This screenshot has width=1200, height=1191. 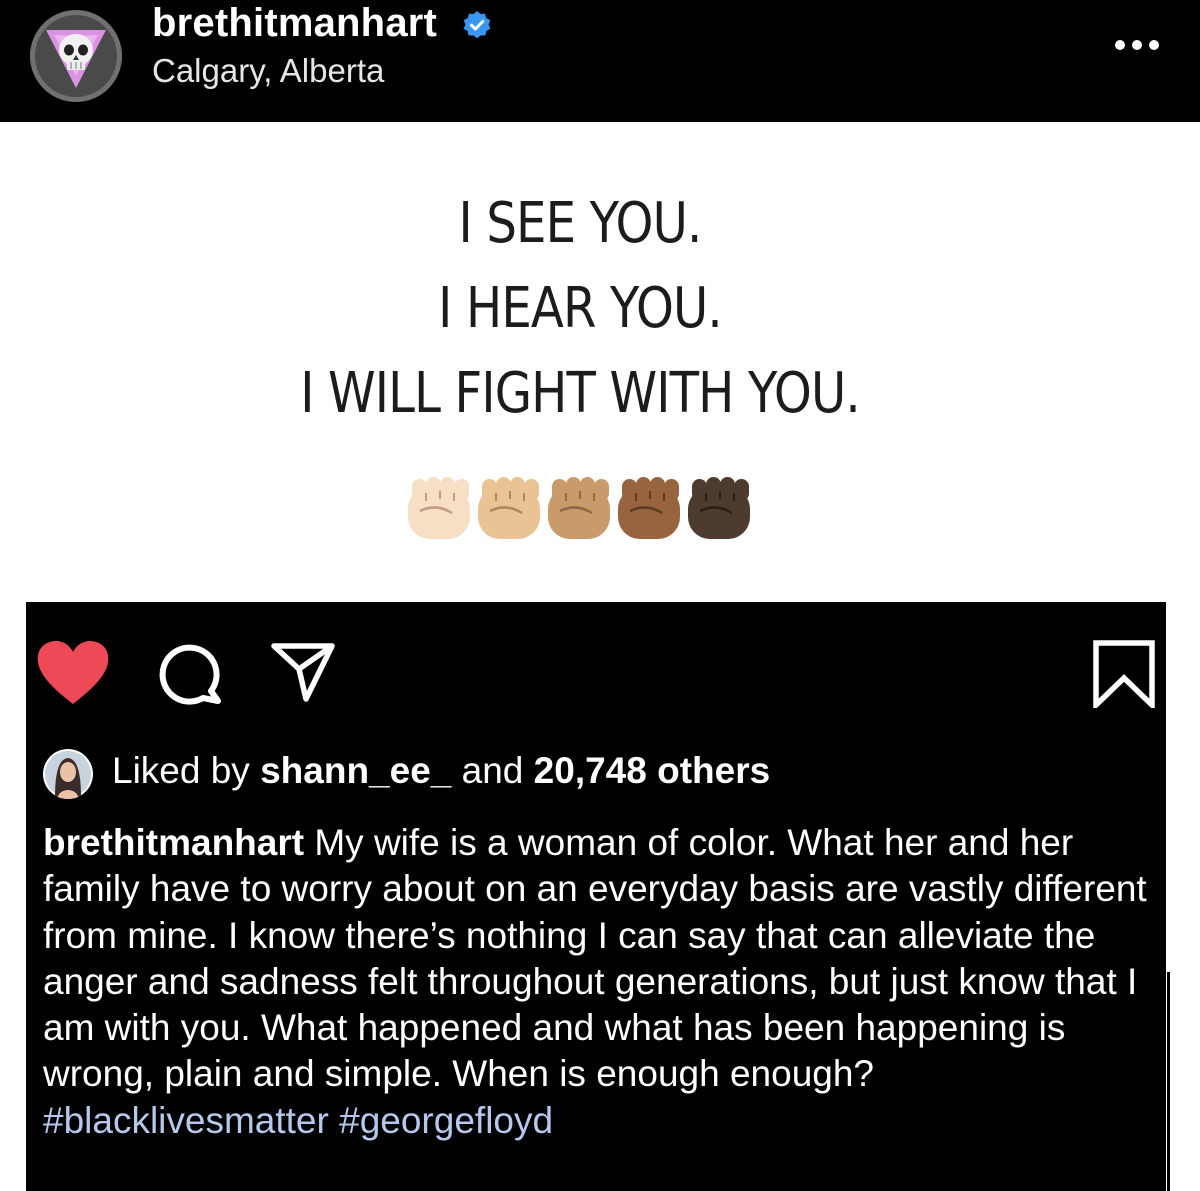 What do you see at coordinates (652, 770) in the screenshot?
I see `likes-count-link: 20,748 others` at bounding box center [652, 770].